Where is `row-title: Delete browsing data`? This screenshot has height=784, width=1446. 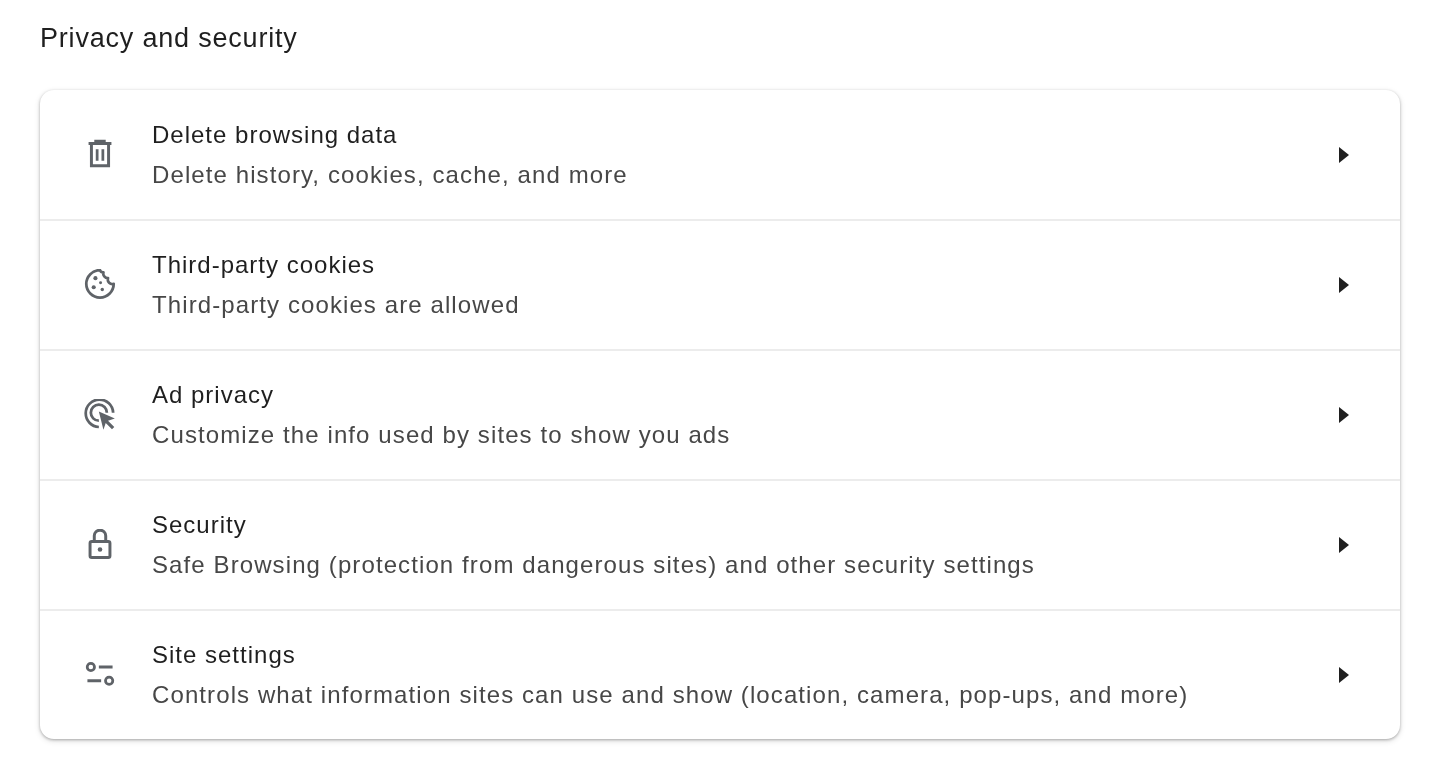 row-title: Delete browsing data is located at coordinates (275, 134).